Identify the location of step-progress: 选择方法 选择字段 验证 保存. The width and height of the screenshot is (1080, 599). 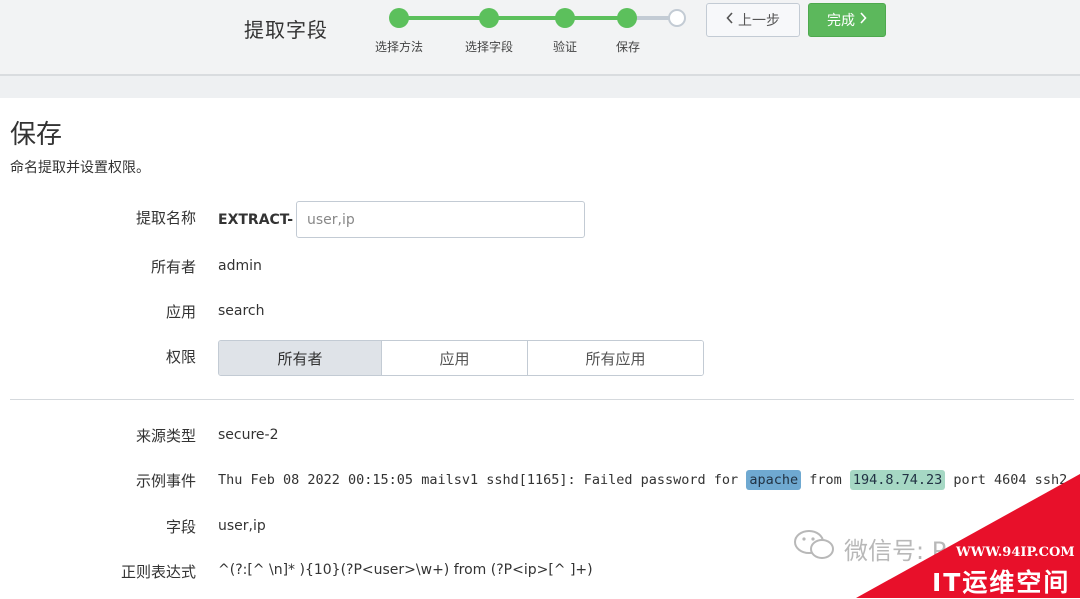
(350, 37).